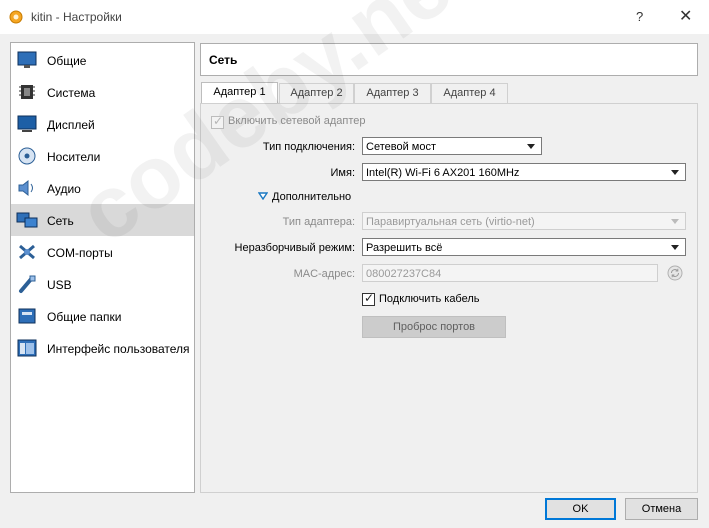 The height and width of the screenshot is (528, 709). What do you see at coordinates (59, 285) in the screenshot?
I see `sidebar-item-label: USB` at bounding box center [59, 285].